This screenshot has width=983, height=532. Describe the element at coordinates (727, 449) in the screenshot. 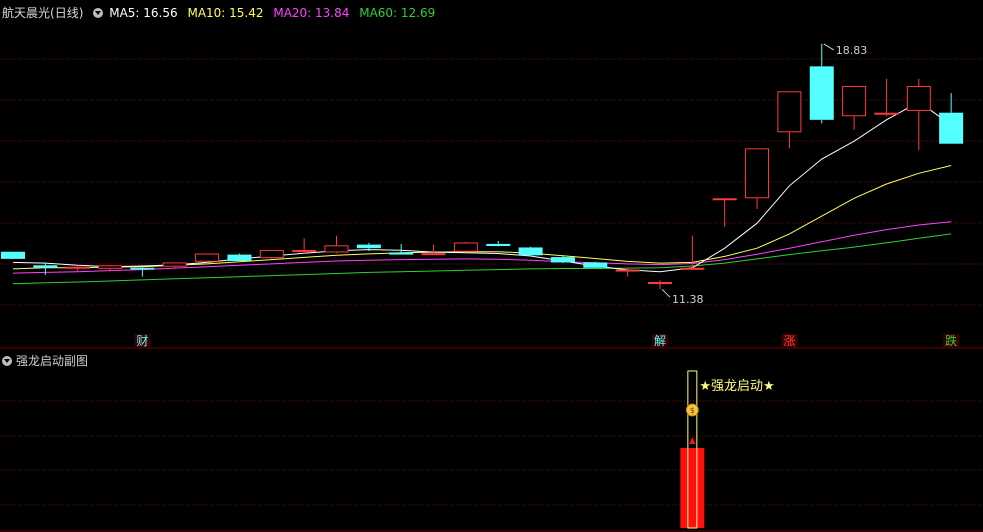

I see `signal-panel: $ ★强龙启动★` at that location.